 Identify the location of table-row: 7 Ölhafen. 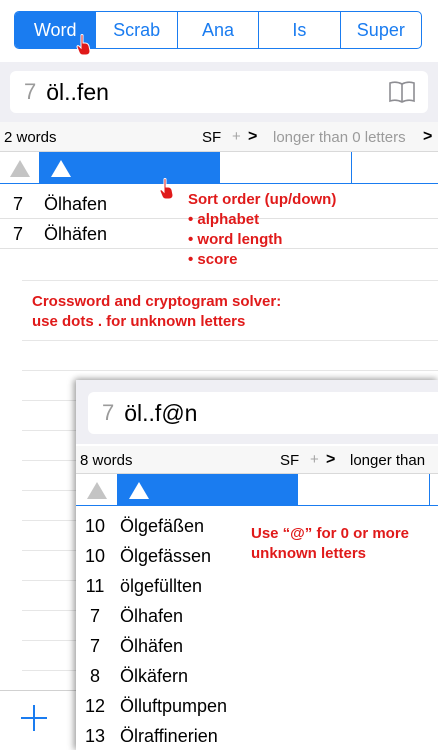
(257, 616).